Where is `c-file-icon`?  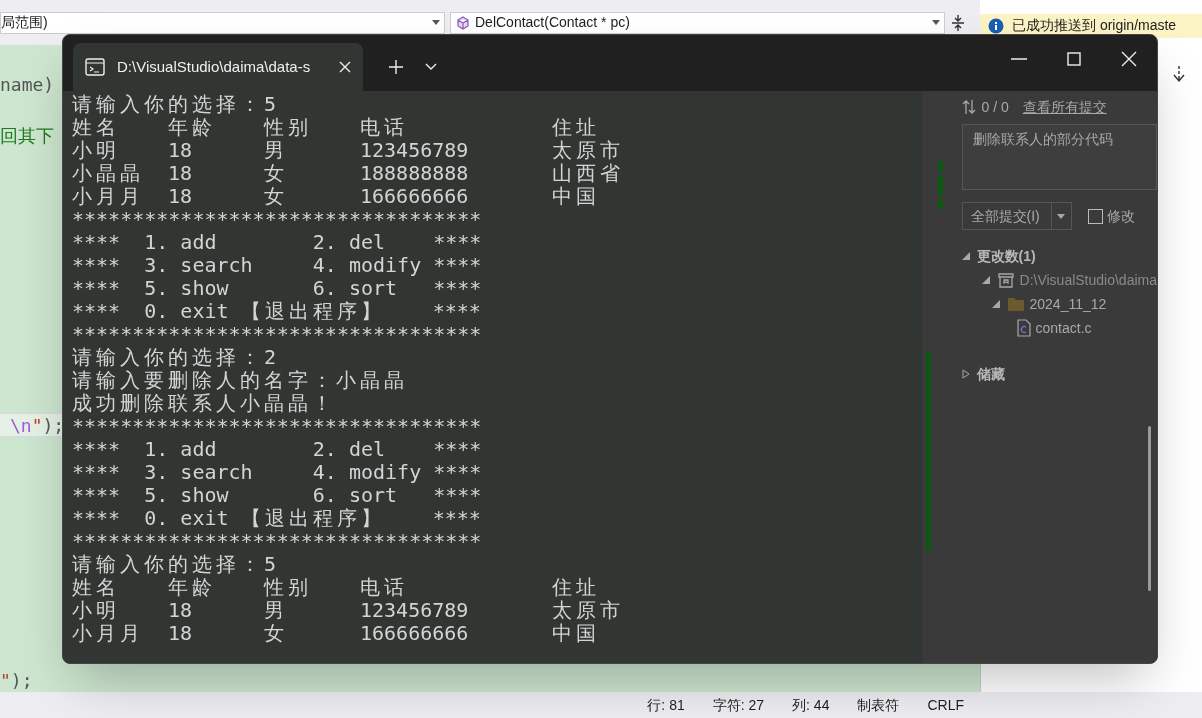
c-file-icon is located at coordinates (1023, 328).